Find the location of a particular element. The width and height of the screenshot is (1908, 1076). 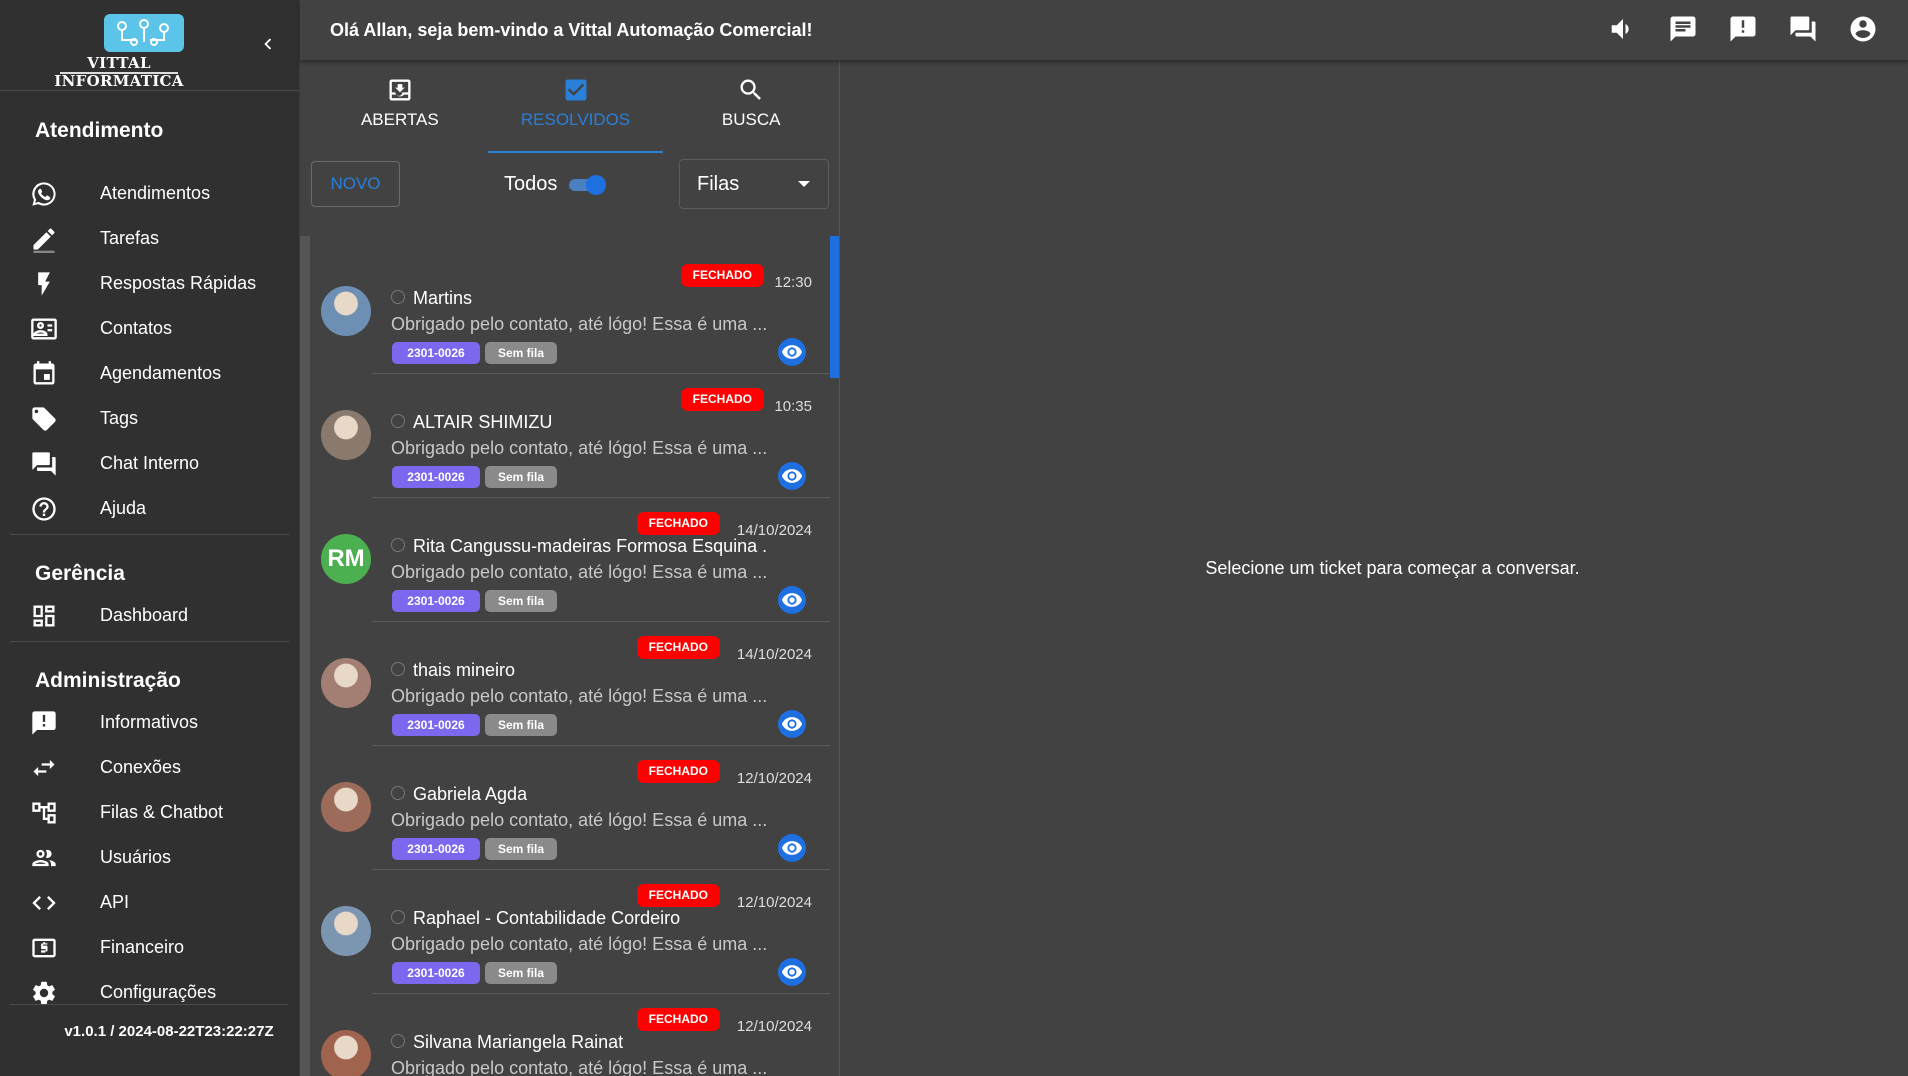

tab-label: ABERTAS is located at coordinates (399, 119).